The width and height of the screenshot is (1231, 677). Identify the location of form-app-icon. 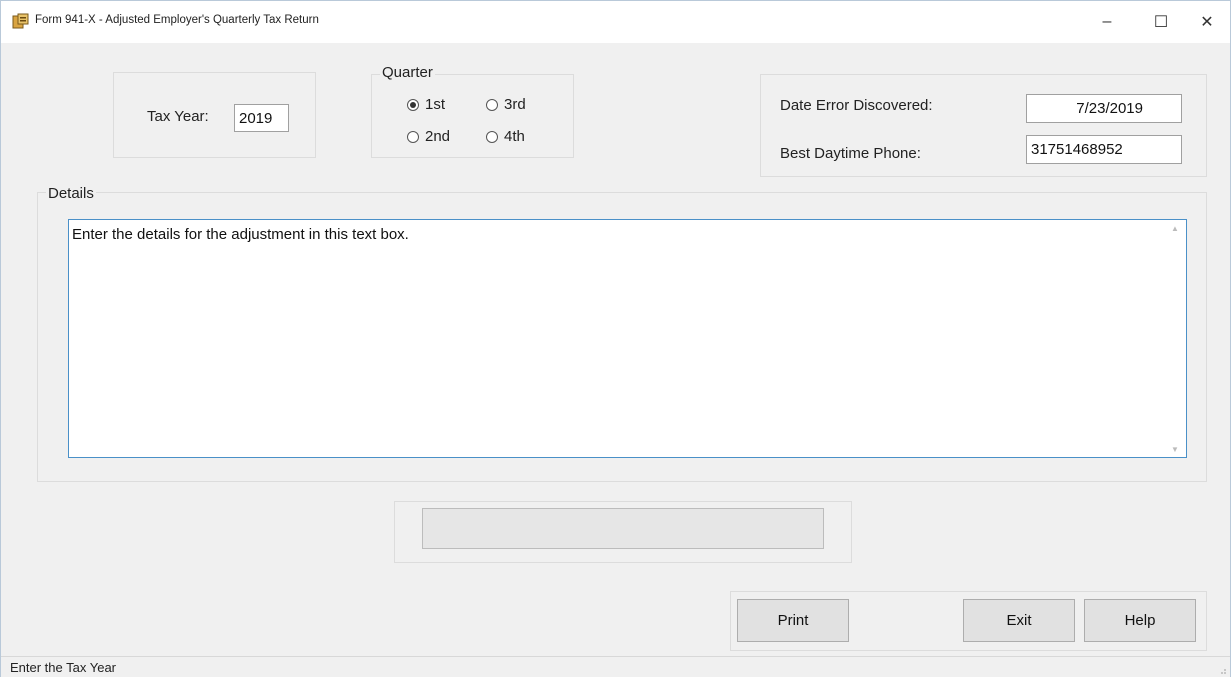
(20, 21).